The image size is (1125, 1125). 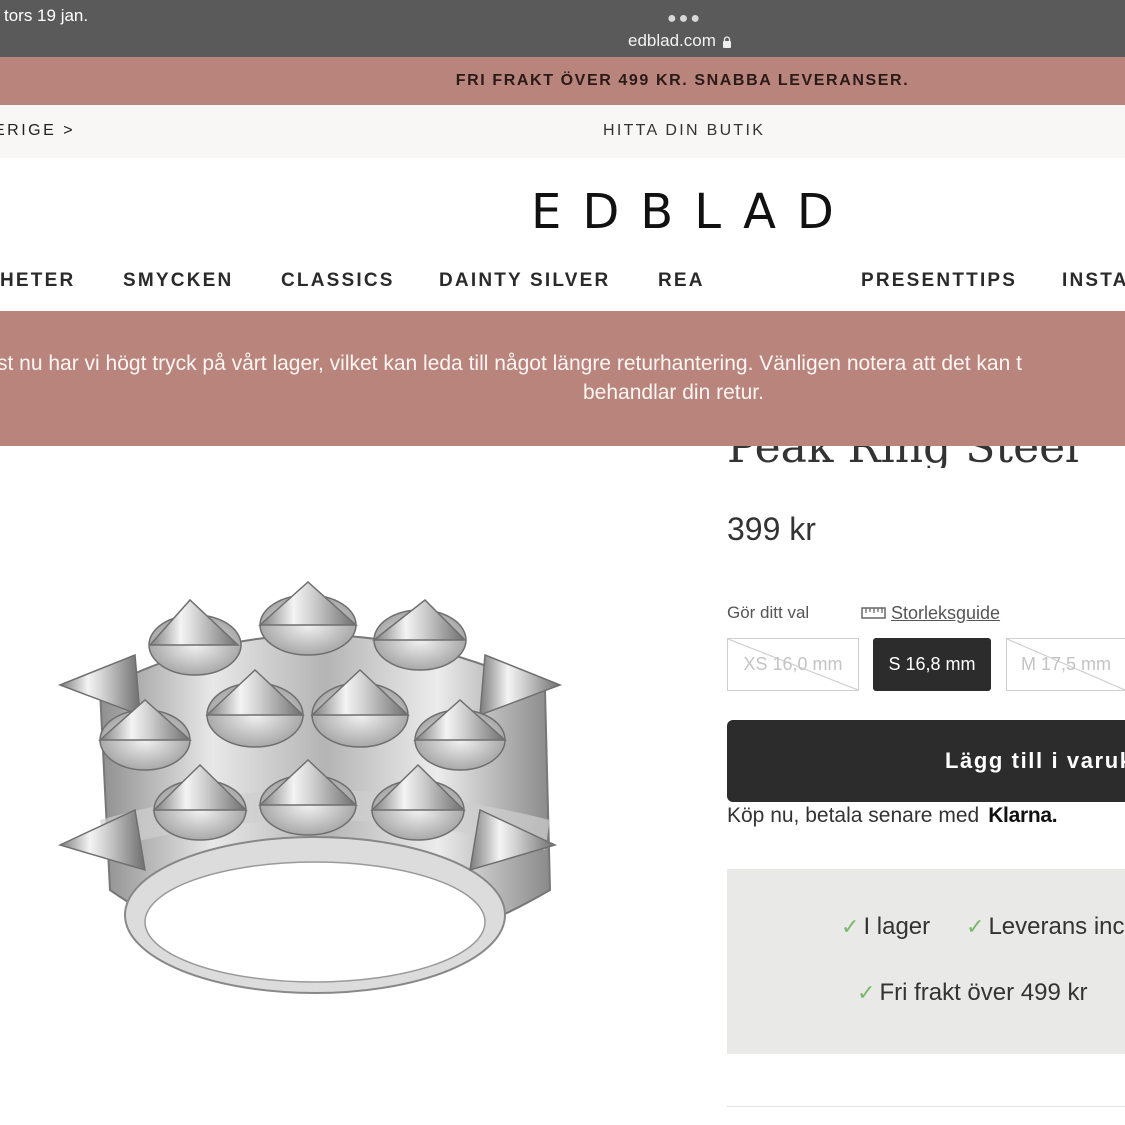 I want to click on klarna-text: Köp nu, betala senare med, so click(x=853, y=815).